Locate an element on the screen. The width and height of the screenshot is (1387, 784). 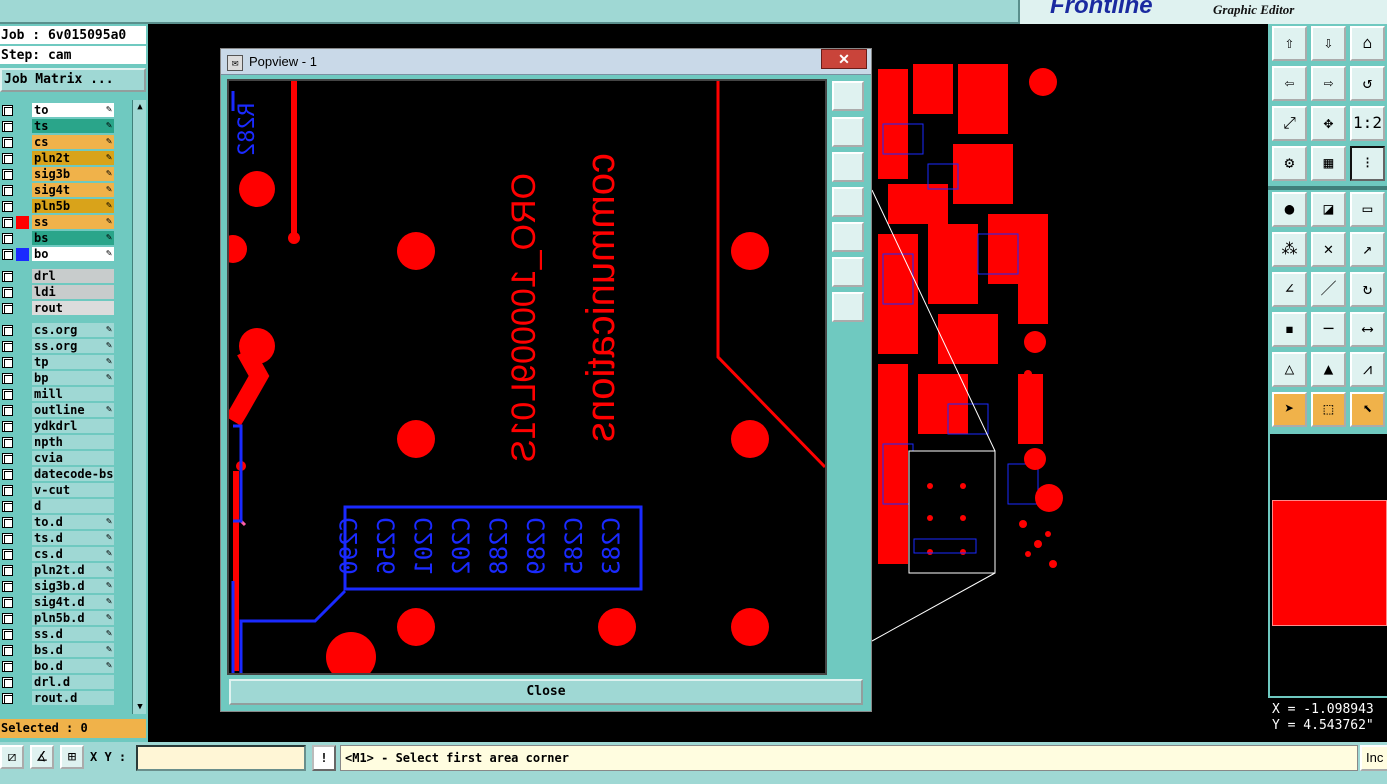
pan-down-icon is located at coordinates (848, 167).